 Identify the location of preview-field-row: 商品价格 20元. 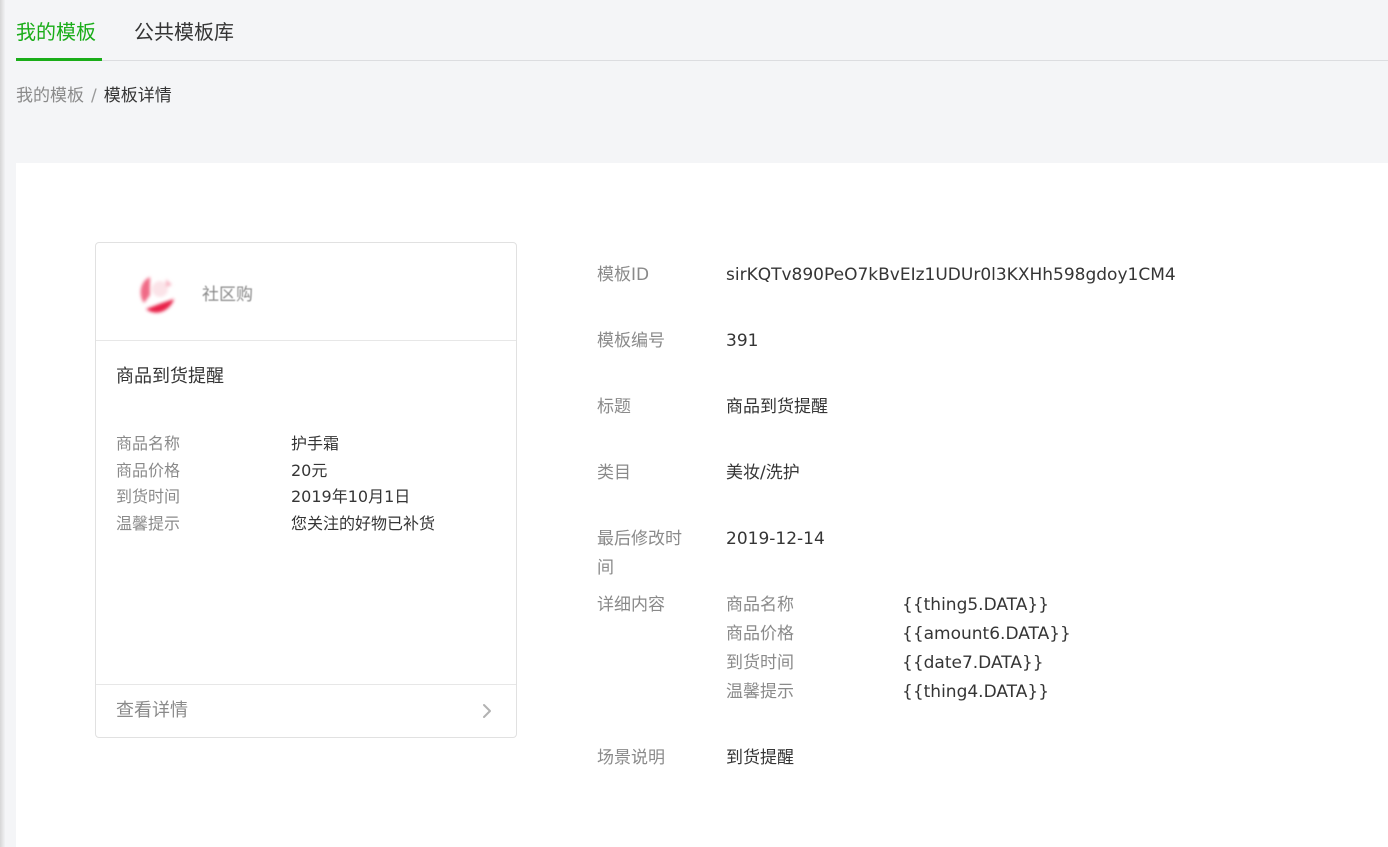
(306, 471).